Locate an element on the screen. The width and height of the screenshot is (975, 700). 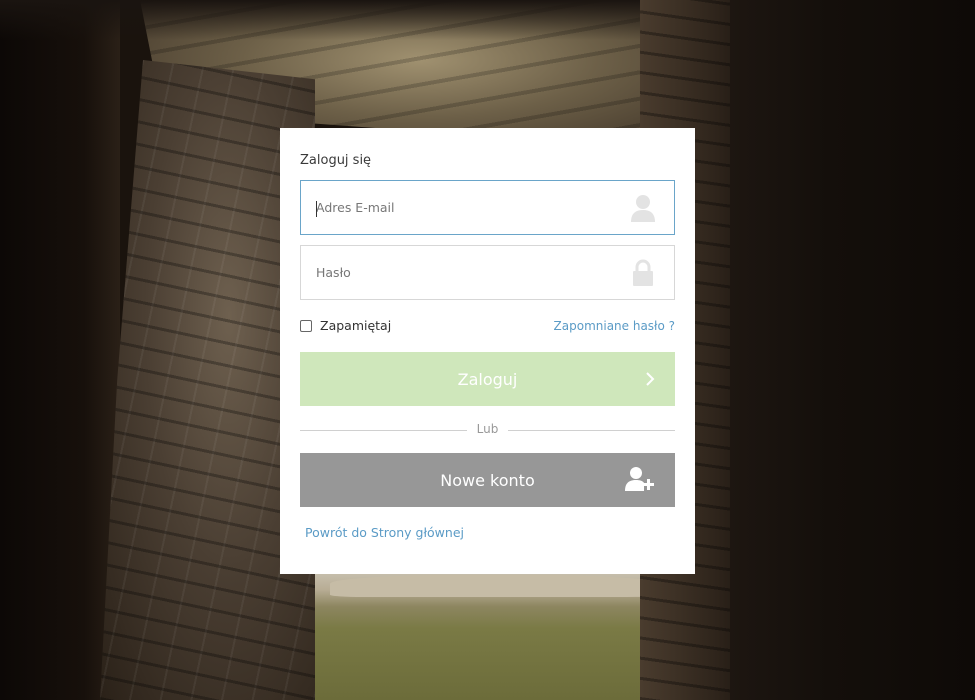
login-button: Zaloguj is located at coordinates (487, 379).